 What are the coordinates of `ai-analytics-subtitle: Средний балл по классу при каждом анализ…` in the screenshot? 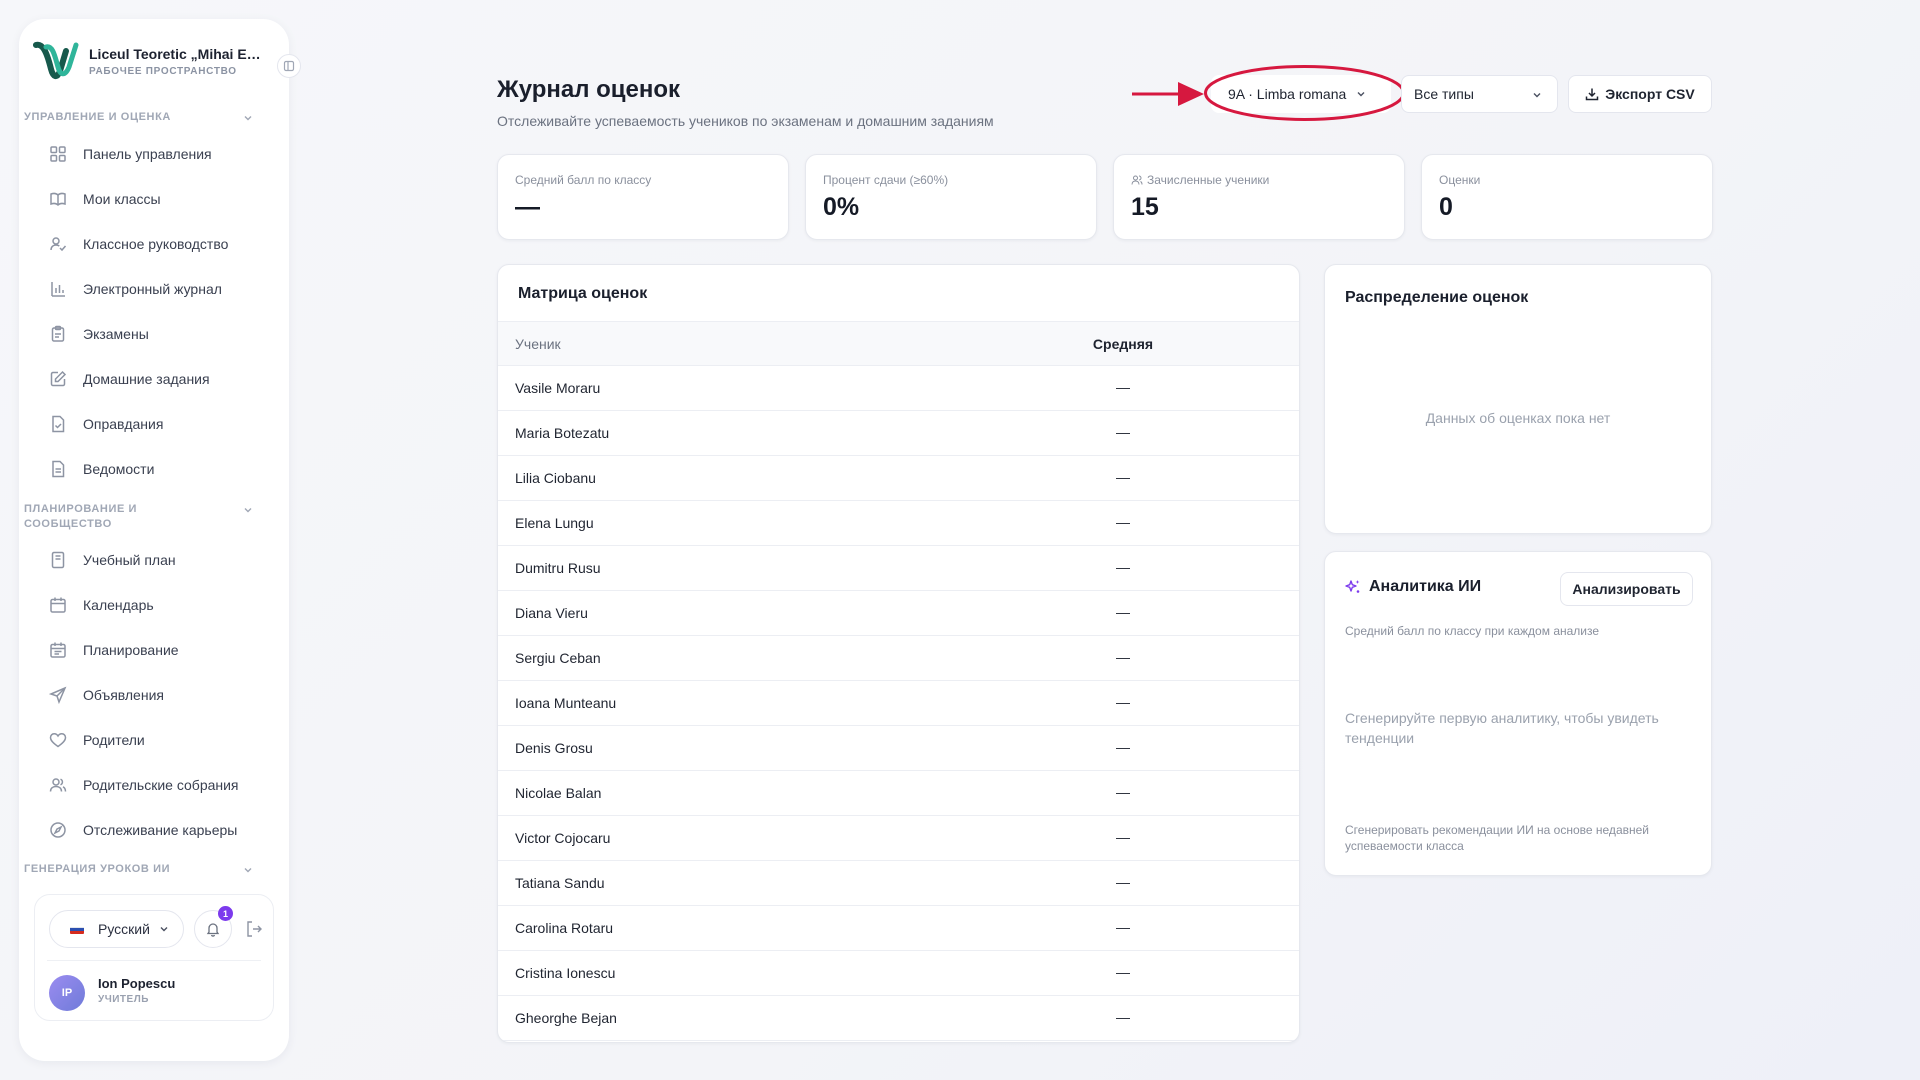 It's located at (1472, 631).